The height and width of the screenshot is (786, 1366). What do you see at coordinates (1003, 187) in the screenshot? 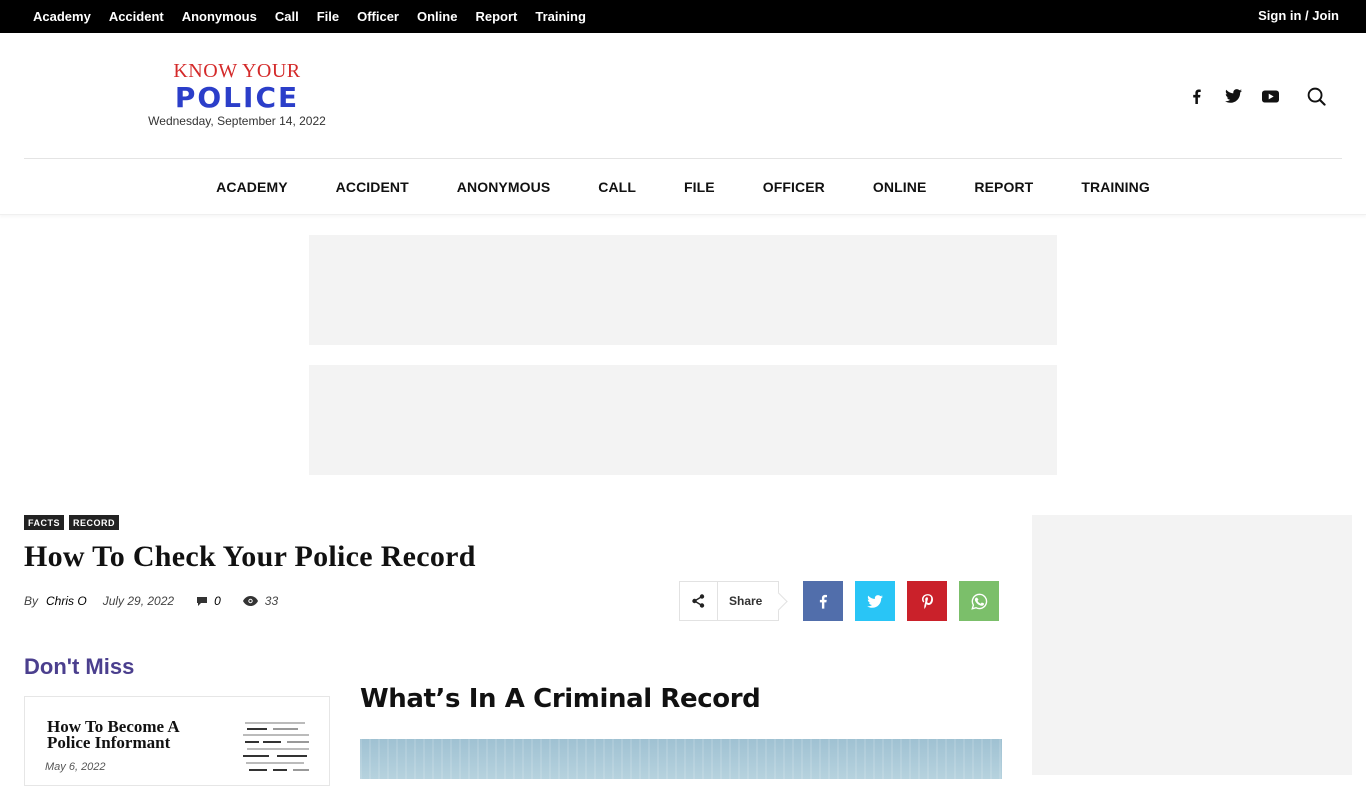
I see `nav-report: REPORT` at bounding box center [1003, 187].